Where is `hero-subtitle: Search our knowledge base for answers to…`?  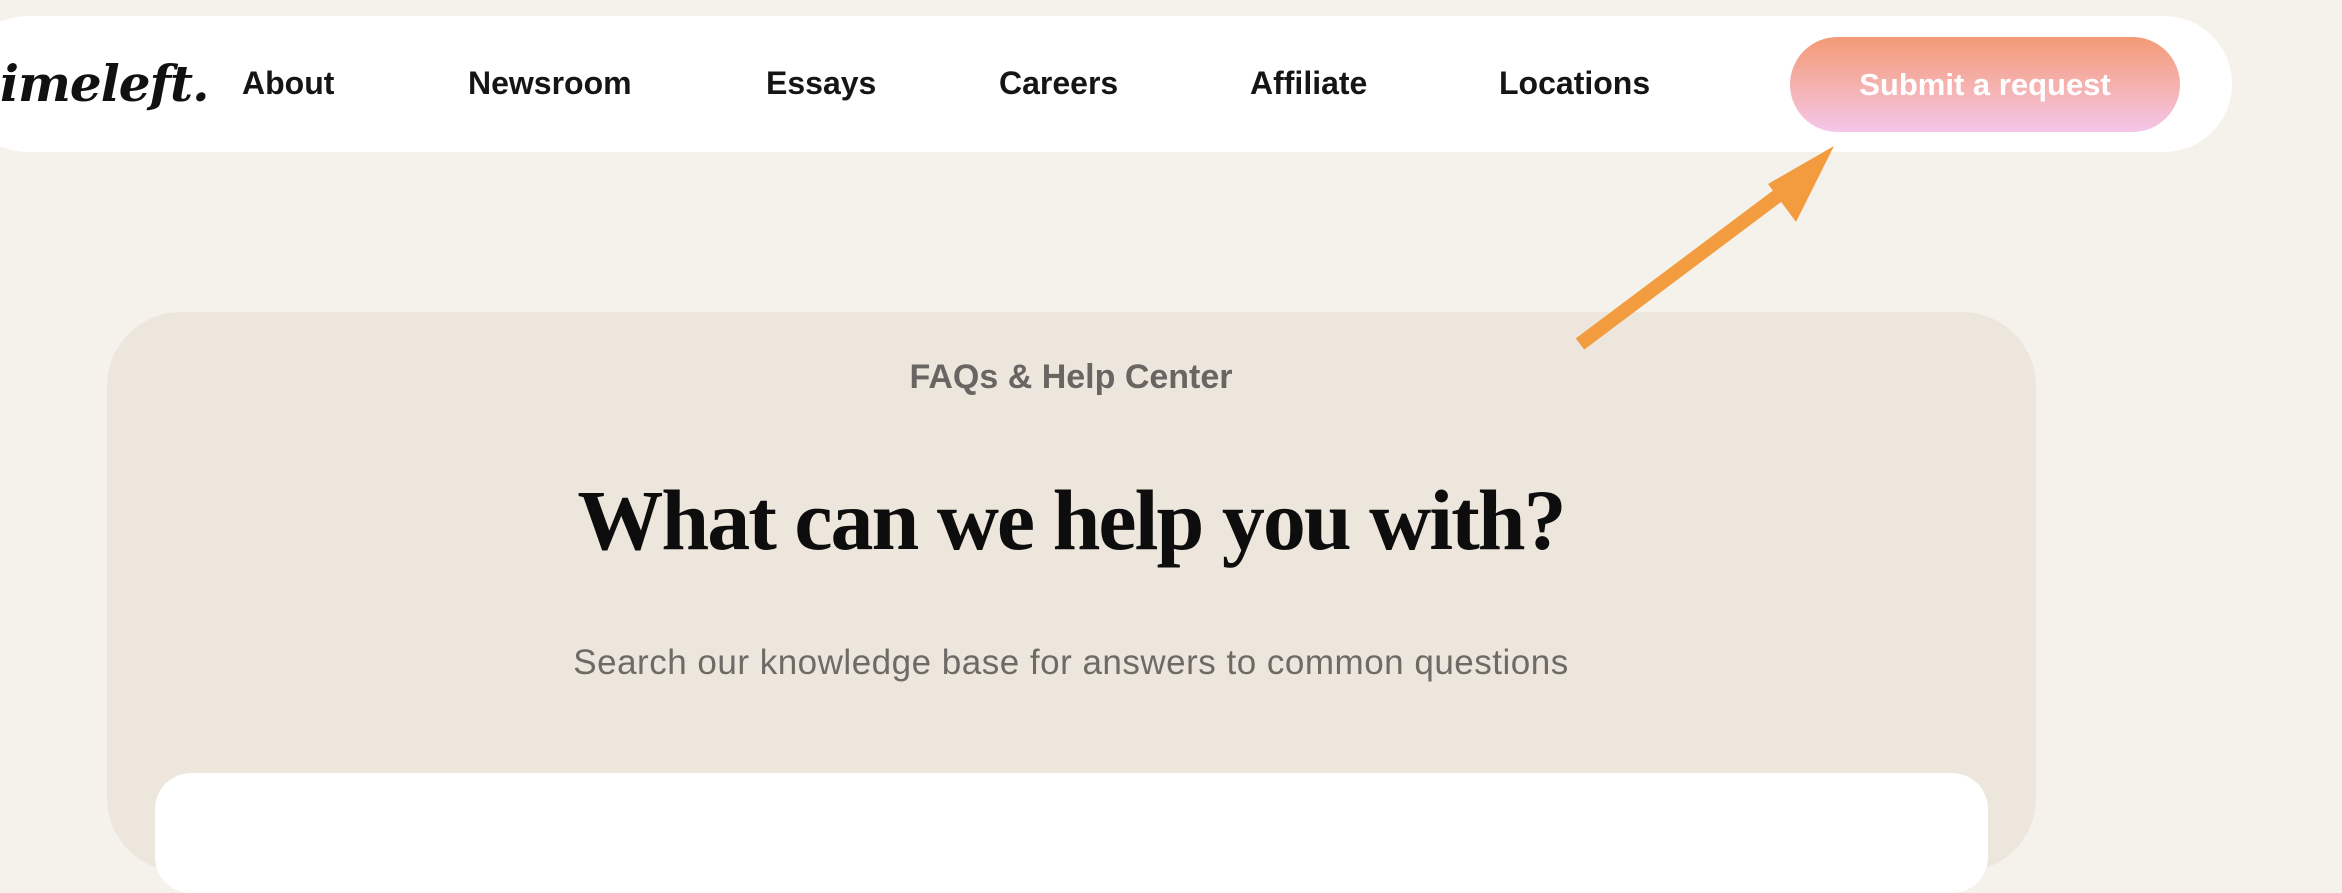
hero-subtitle: Search our knowledge base for answers to… is located at coordinates (1071, 662).